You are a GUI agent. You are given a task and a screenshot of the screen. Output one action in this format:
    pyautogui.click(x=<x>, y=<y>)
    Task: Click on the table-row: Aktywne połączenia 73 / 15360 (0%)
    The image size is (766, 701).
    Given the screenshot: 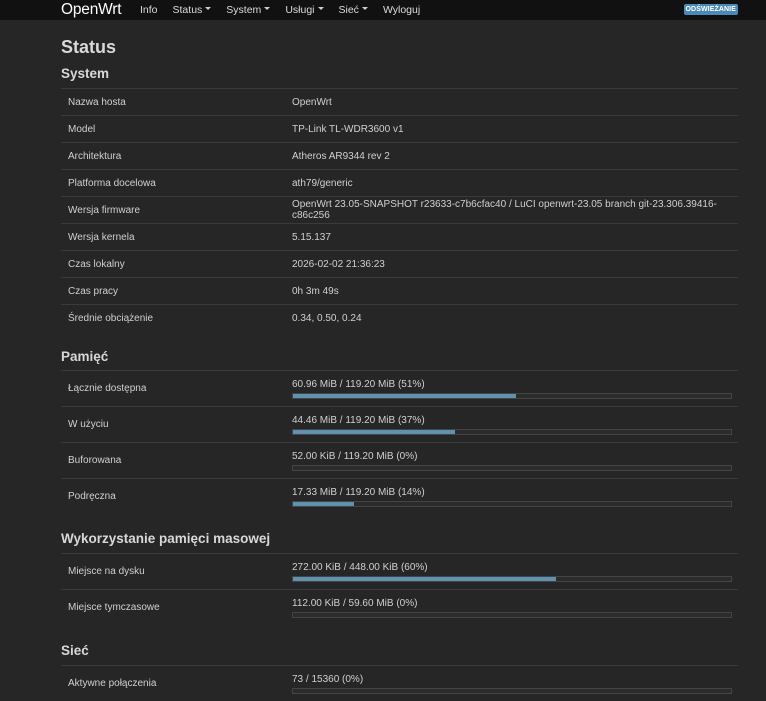 What is the action you would take?
    pyautogui.click(x=399, y=683)
    